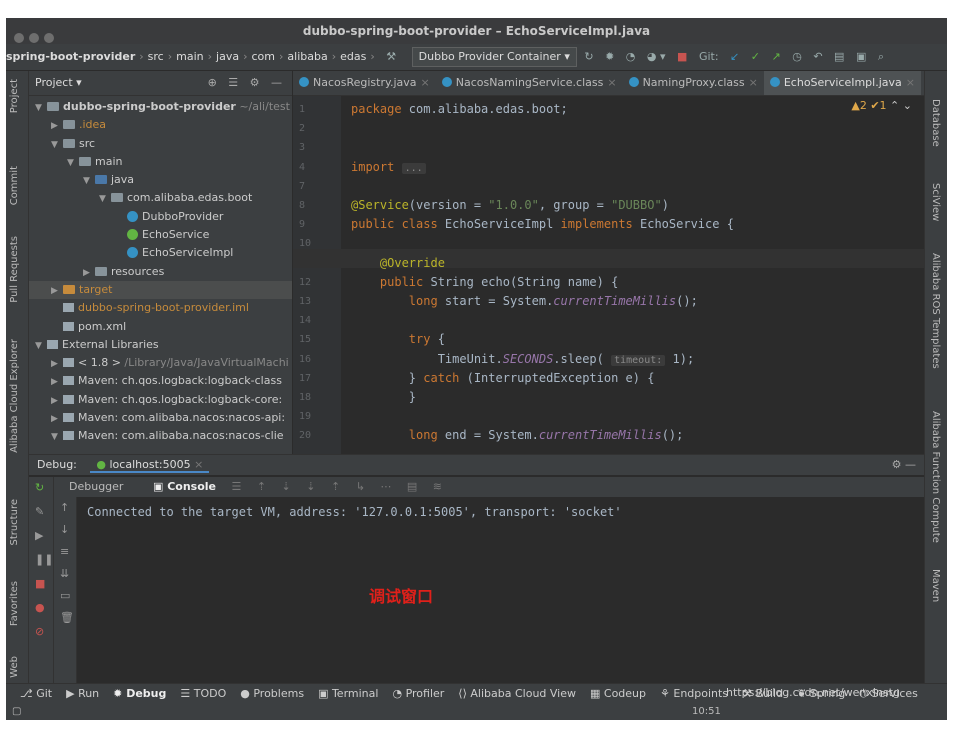  What do you see at coordinates (160, 198) in the screenshot?
I see `tree-node: ▼ com.alibaba.edas.boot` at bounding box center [160, 198].